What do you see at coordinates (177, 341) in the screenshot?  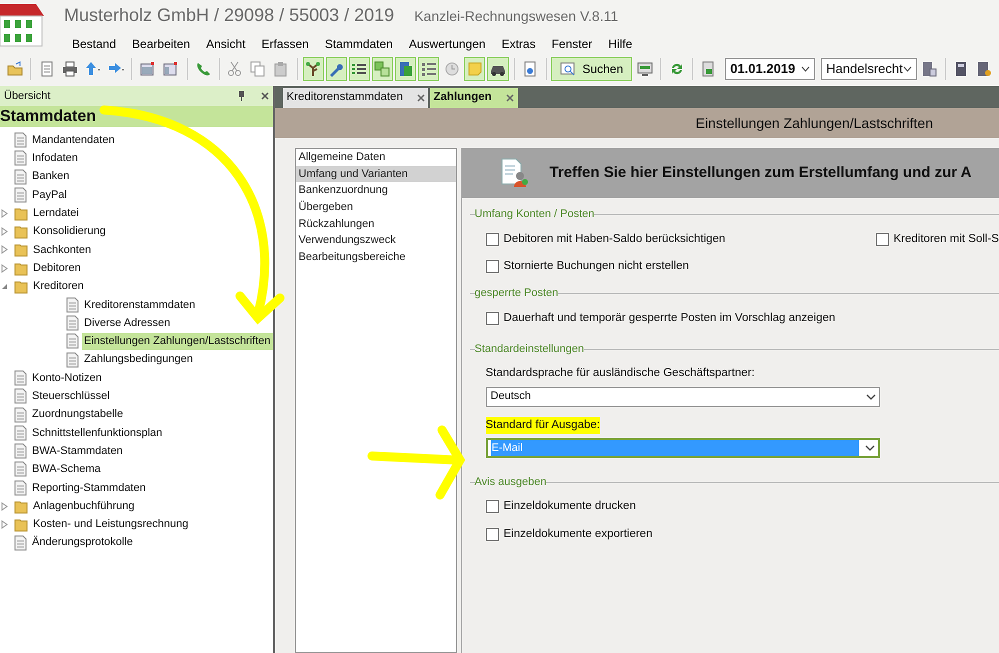 I see `tree-item: Einstellungen Zahlungen/Lastschriften` at bounding box center [177, 341].